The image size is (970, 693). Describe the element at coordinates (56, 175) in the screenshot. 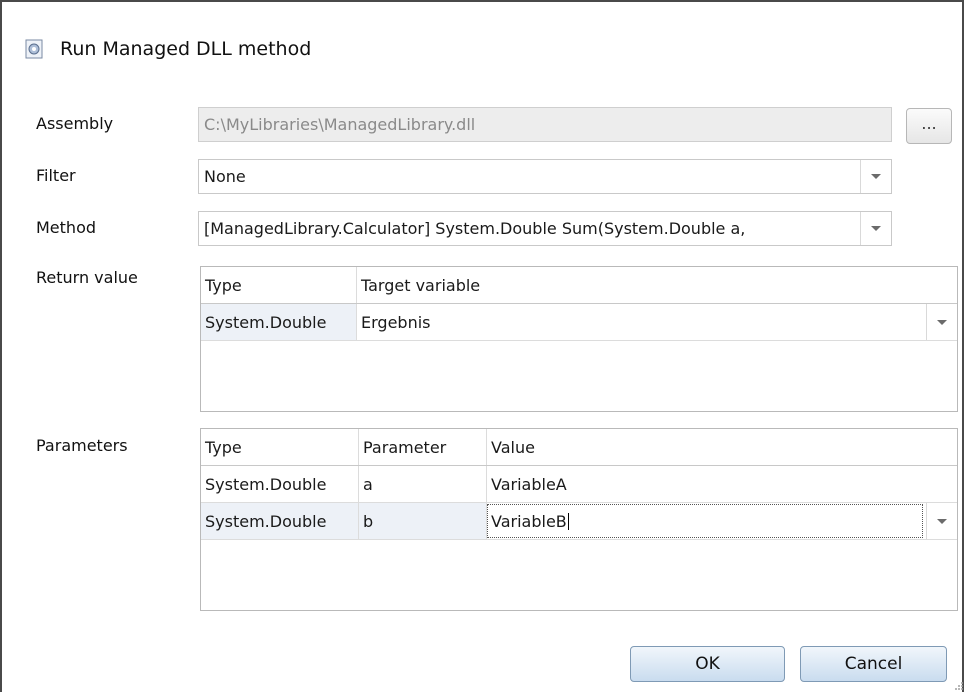

I see `filter-label: Filter` at that location.